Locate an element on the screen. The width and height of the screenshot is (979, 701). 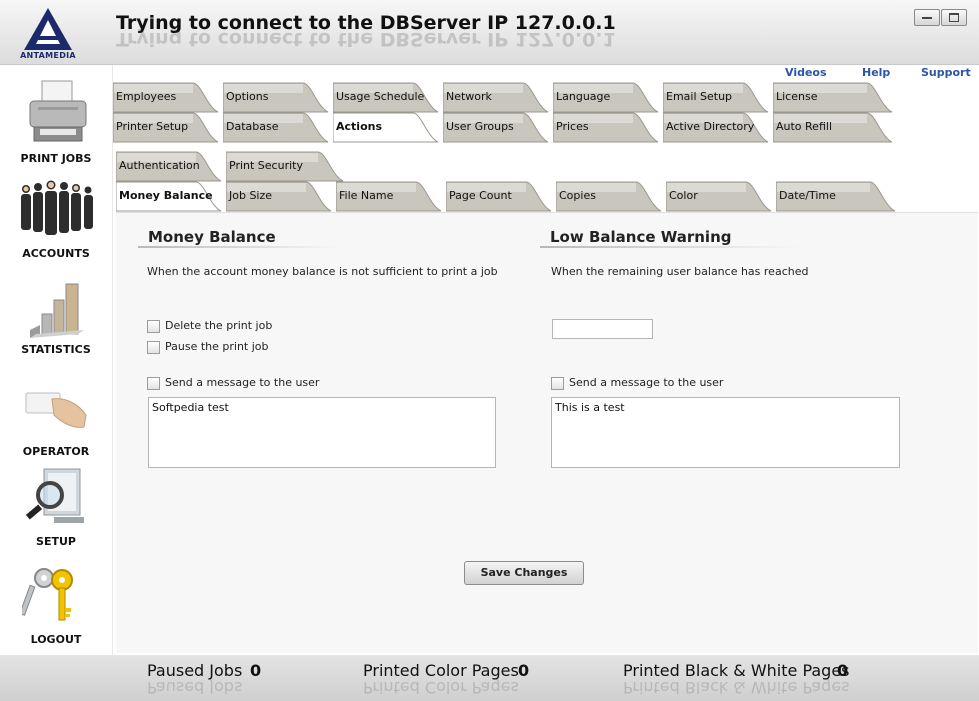
subtab-date-time: Date/Time is located at coordinates (836, 196).